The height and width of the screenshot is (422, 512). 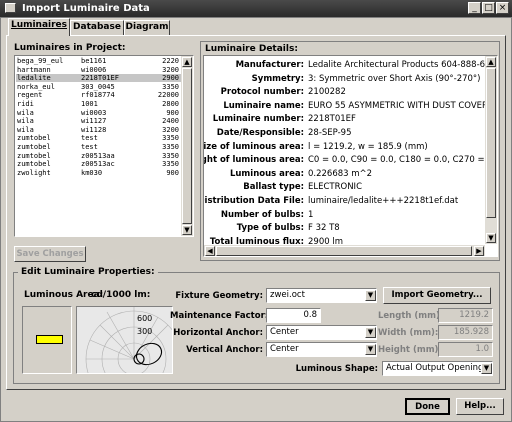 I want to click on list-item: wila wi0003 900, so click(x=98, y=113).